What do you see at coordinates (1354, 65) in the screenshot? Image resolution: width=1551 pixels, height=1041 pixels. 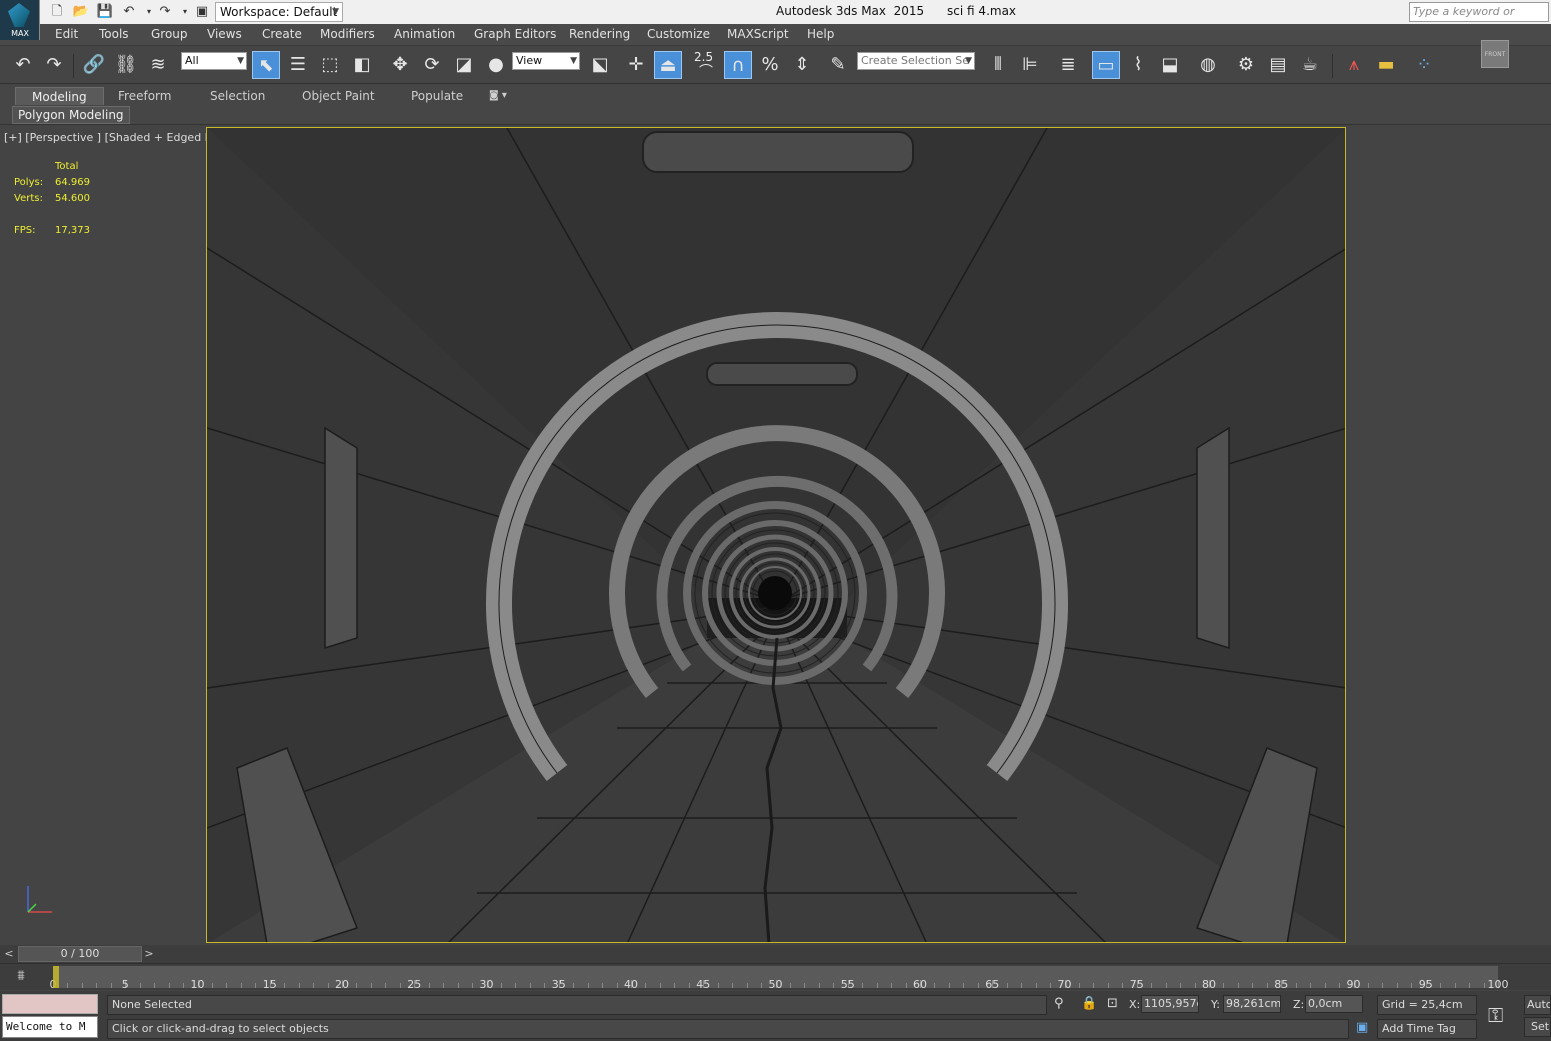 I see `populate-icon: ⩚` at bounding box center [1354, 65].